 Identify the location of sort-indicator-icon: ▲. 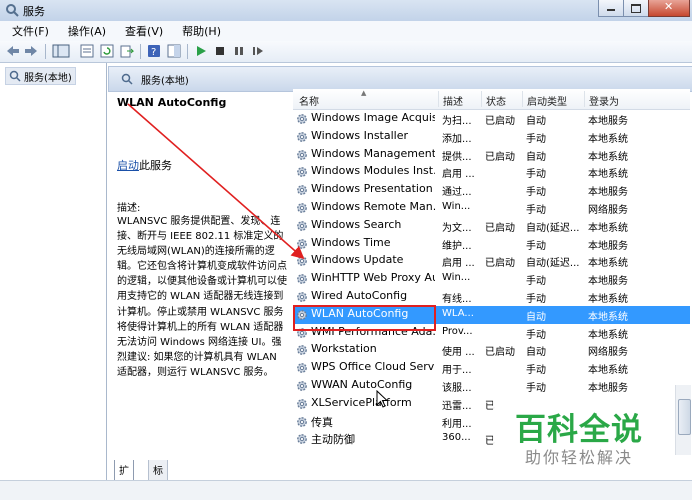
(364, 93).